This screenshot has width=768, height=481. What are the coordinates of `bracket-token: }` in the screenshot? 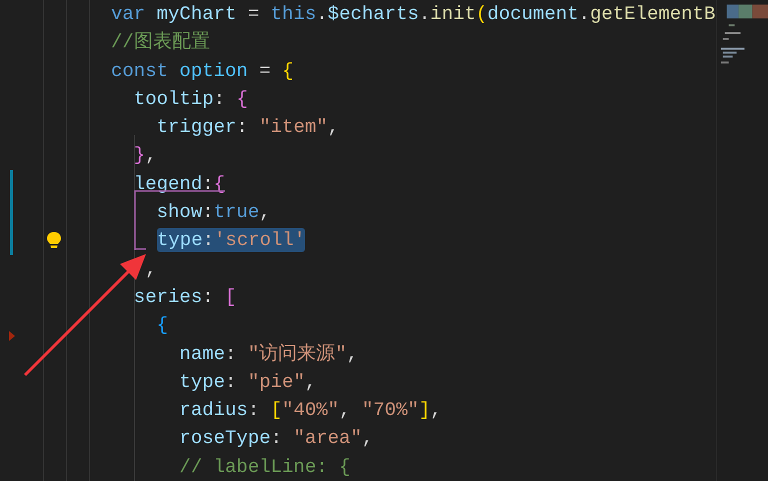 It's located at (139, 155).